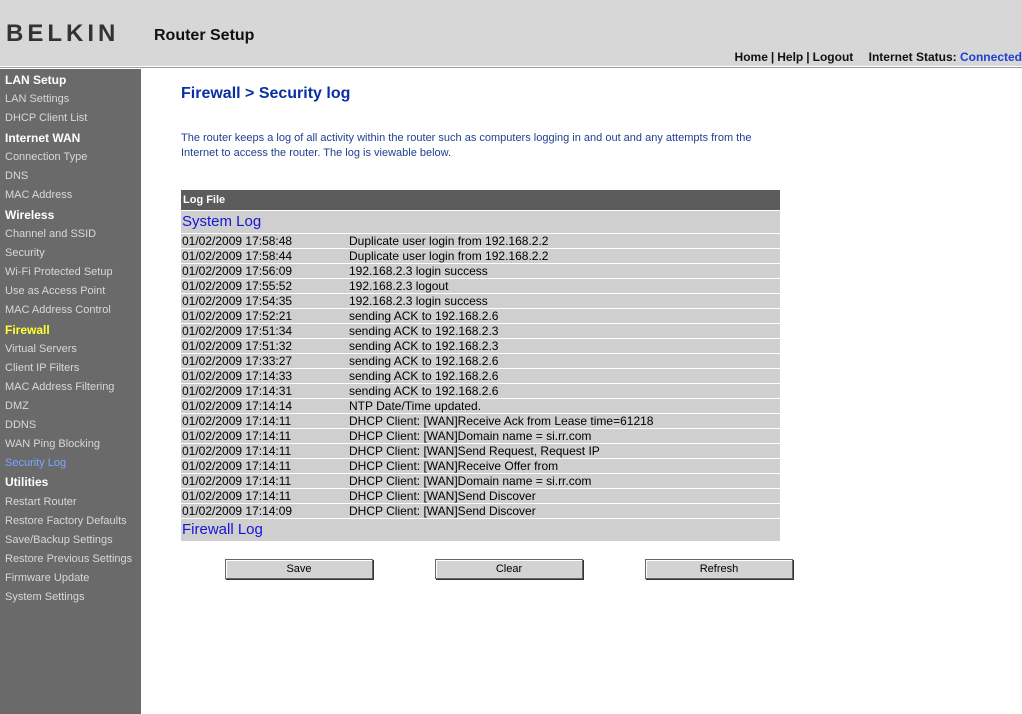  I want to click on sidebar-item-system-settings: System Settings, so click(44, 597).